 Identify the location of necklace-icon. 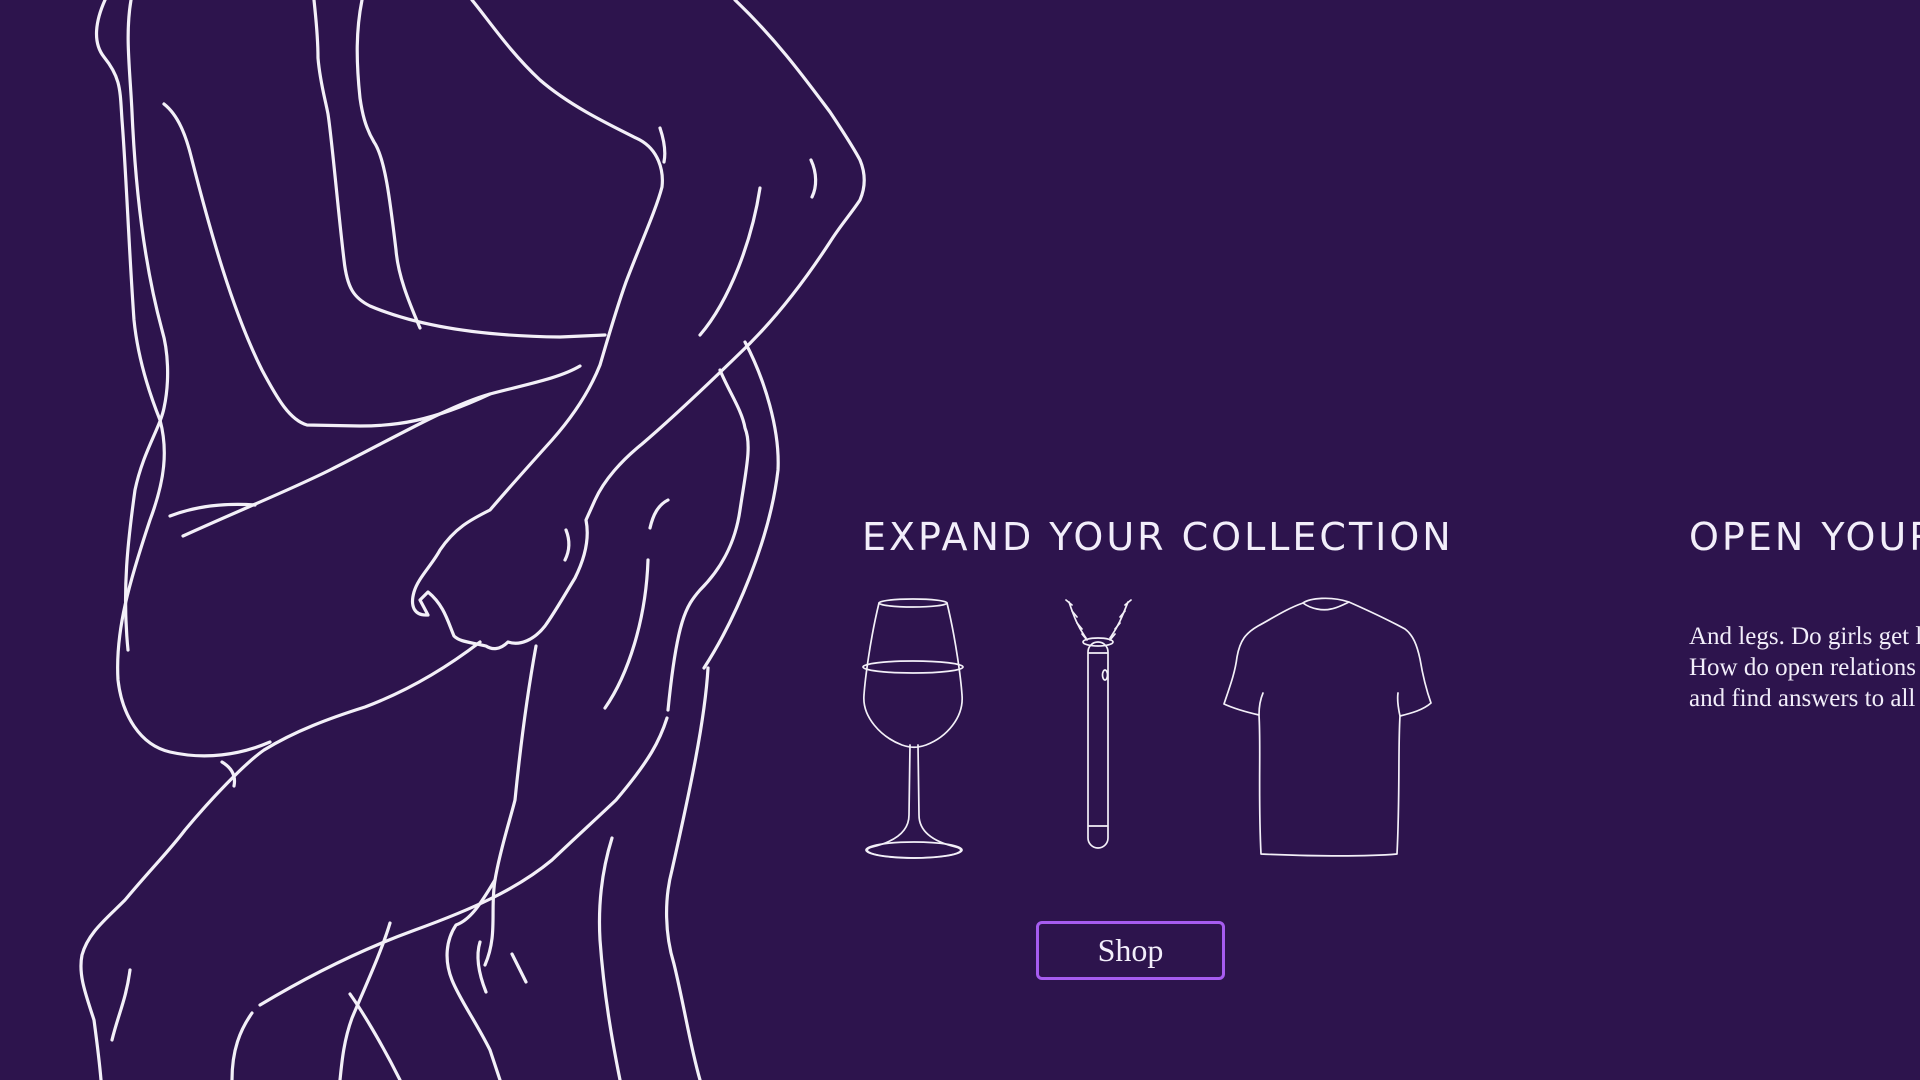
(1098, 724).